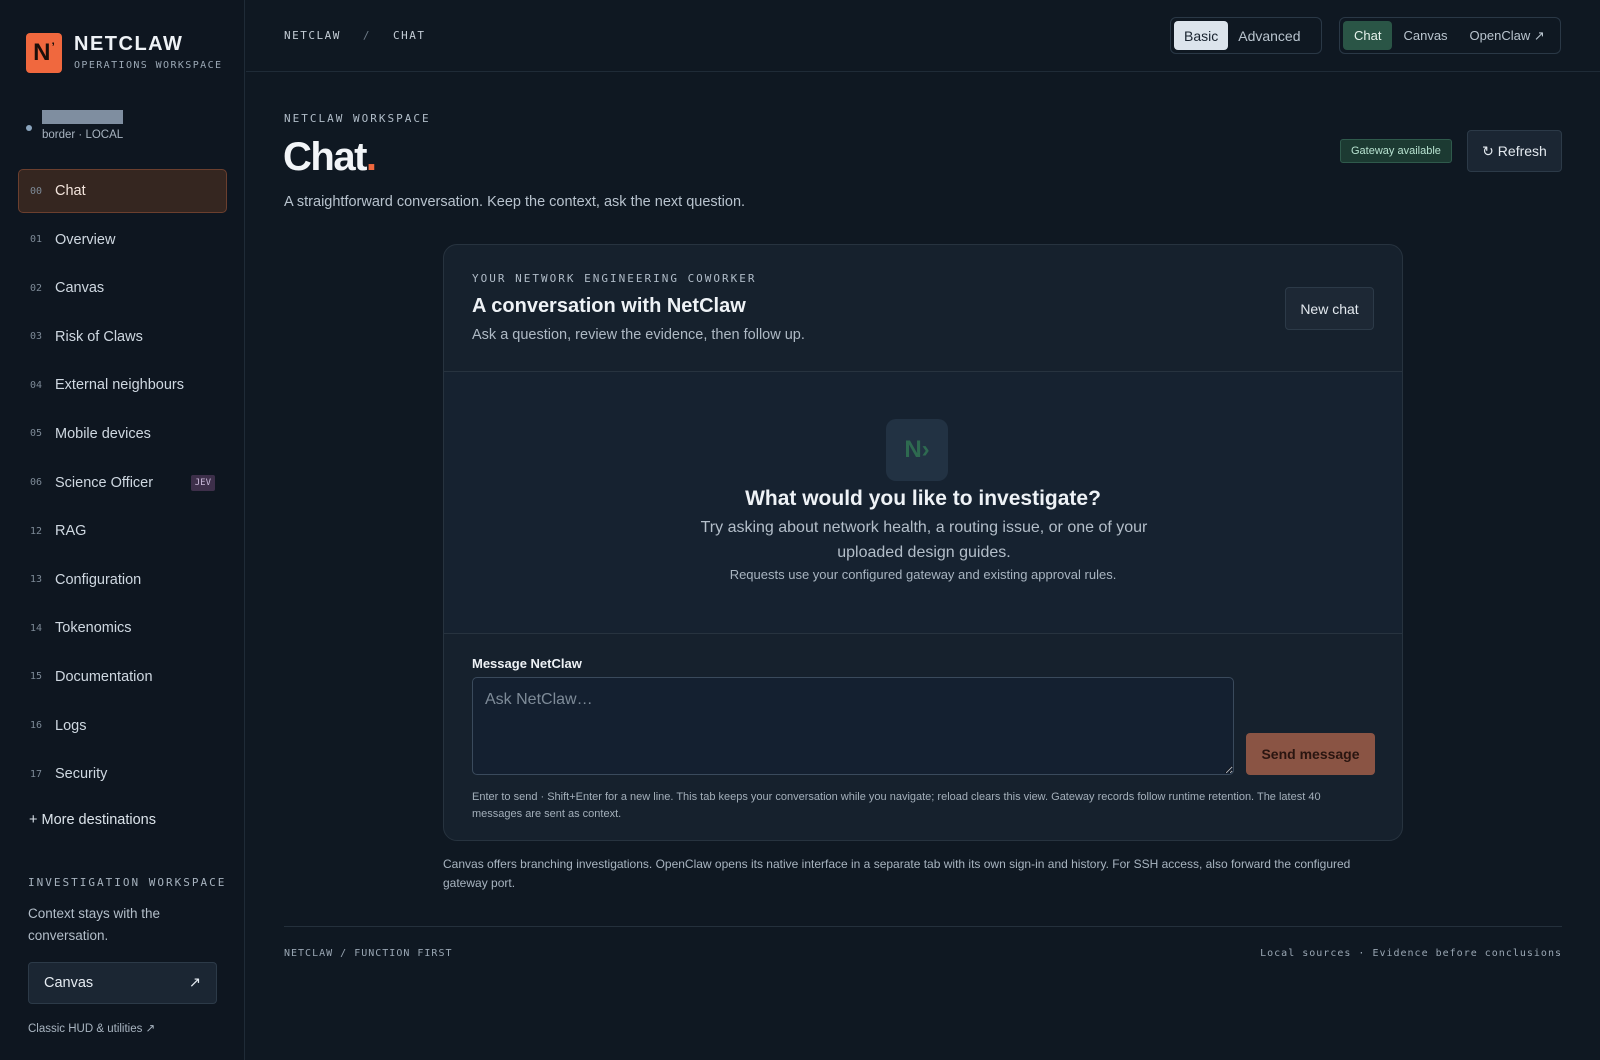 The height and width of the screenshot is (1060, 1600). What do you see at coordinates (91, 1028) in the screenshot?
I see `classic-hud-link: Classic HUD & utilities ↗` at bounding box center [91, 1028].